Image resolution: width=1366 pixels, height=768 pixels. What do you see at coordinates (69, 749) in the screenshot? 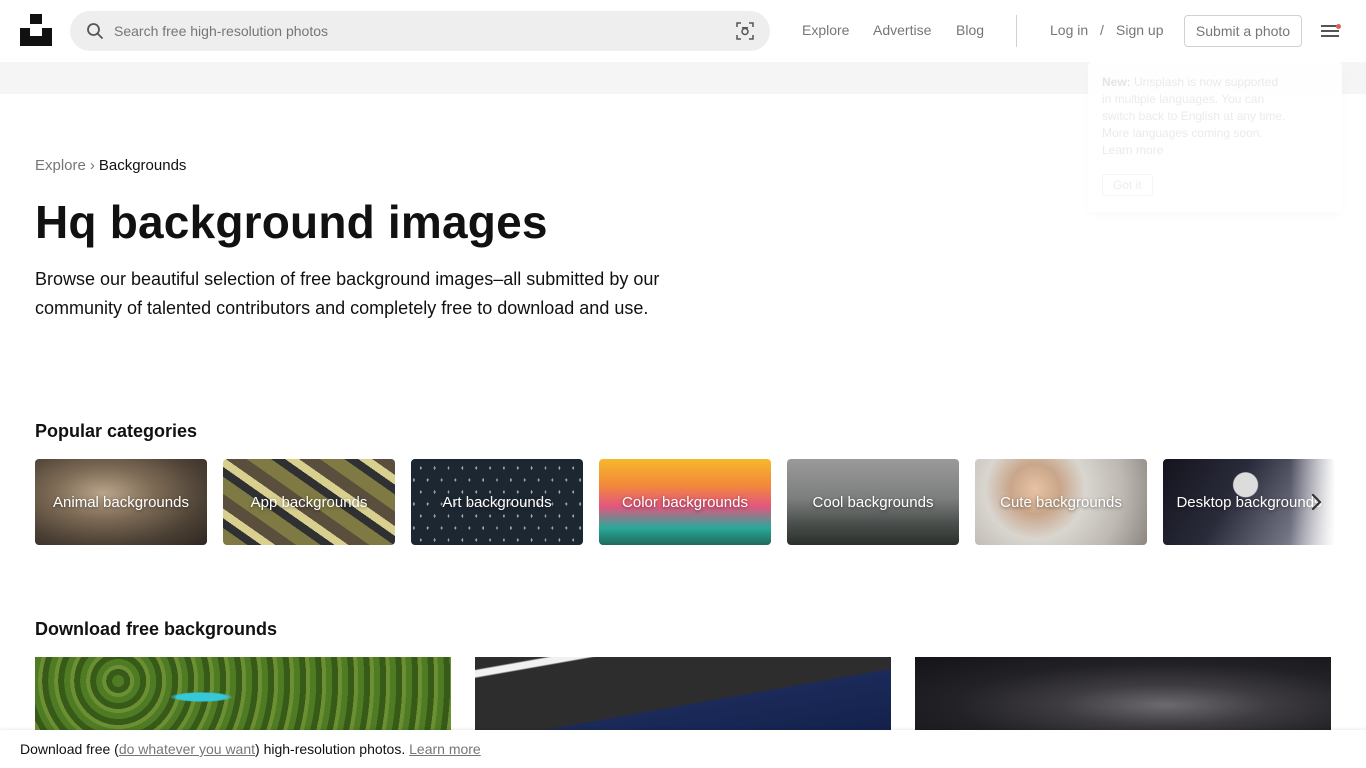
I see `footer-prefix: Download free (` at bounding box center [69, 749].